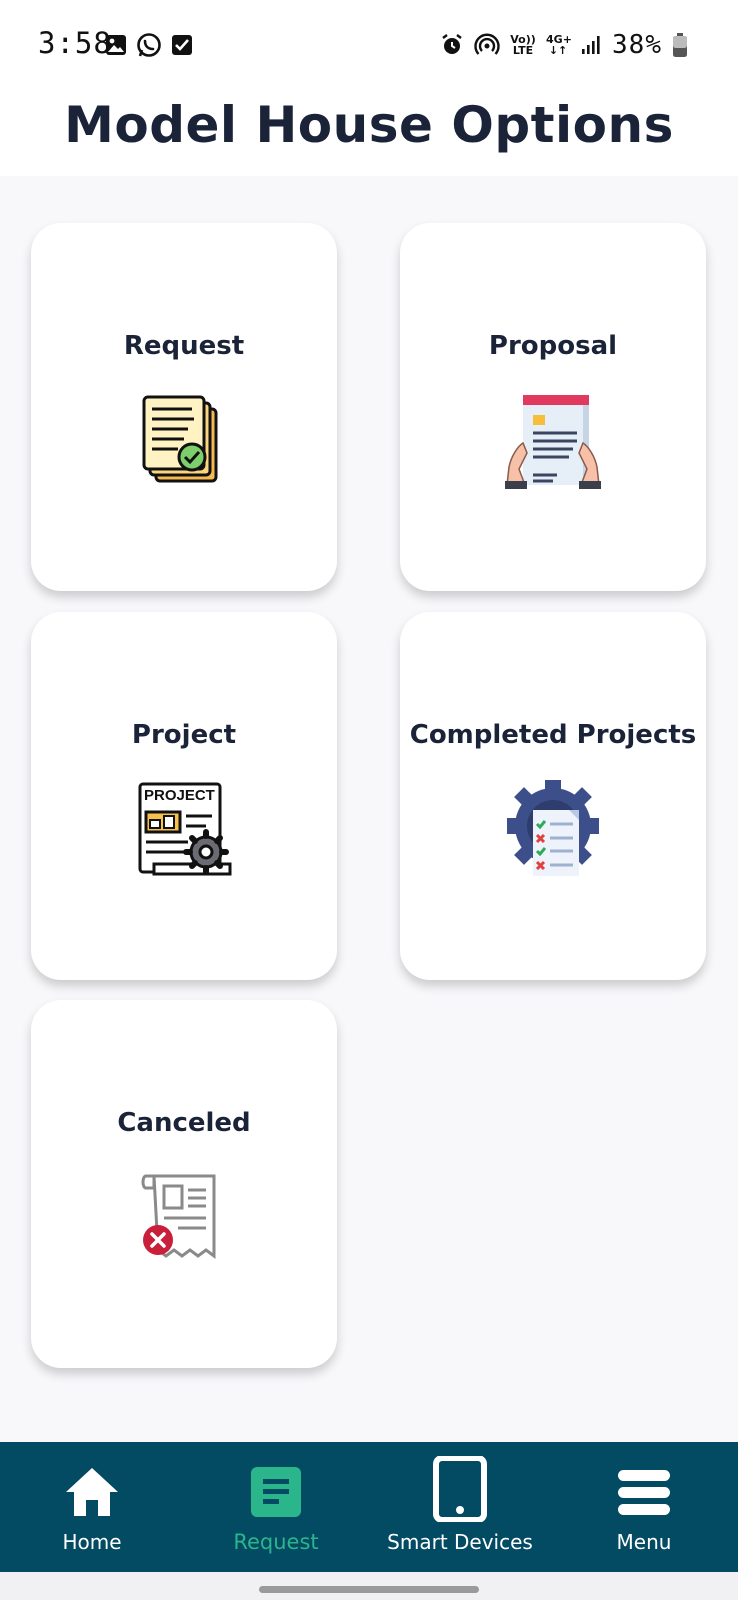  I want to click on notification-icons, so click(149, 45).